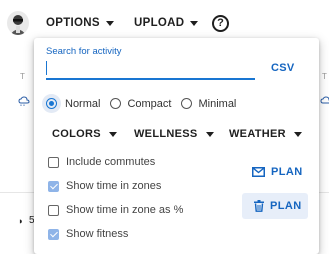 The height and width of the screenshot is (254, 329). I want to click on checkbox-label: Show fitness, so click(97, 234).